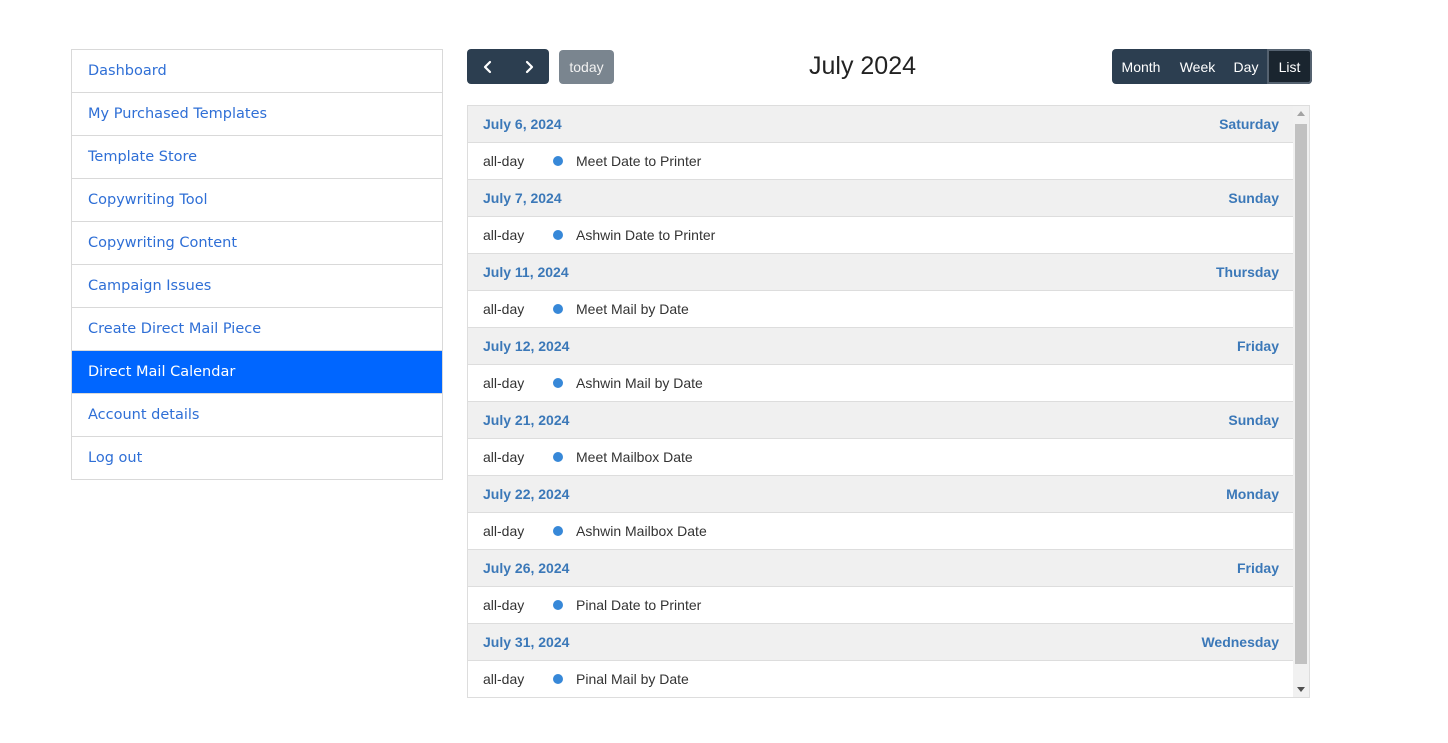 Image resolution: width=1448 pixels, height=743 pixels. I want to click on event-title: Meet Mailbox Date, so click(634, 457).